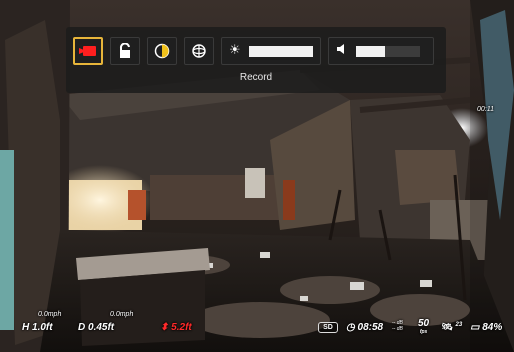  What do you see at coordinates (485, 109) in the screenshot?
I see `timestamp: 00:11` at bounding box center [485, 109].